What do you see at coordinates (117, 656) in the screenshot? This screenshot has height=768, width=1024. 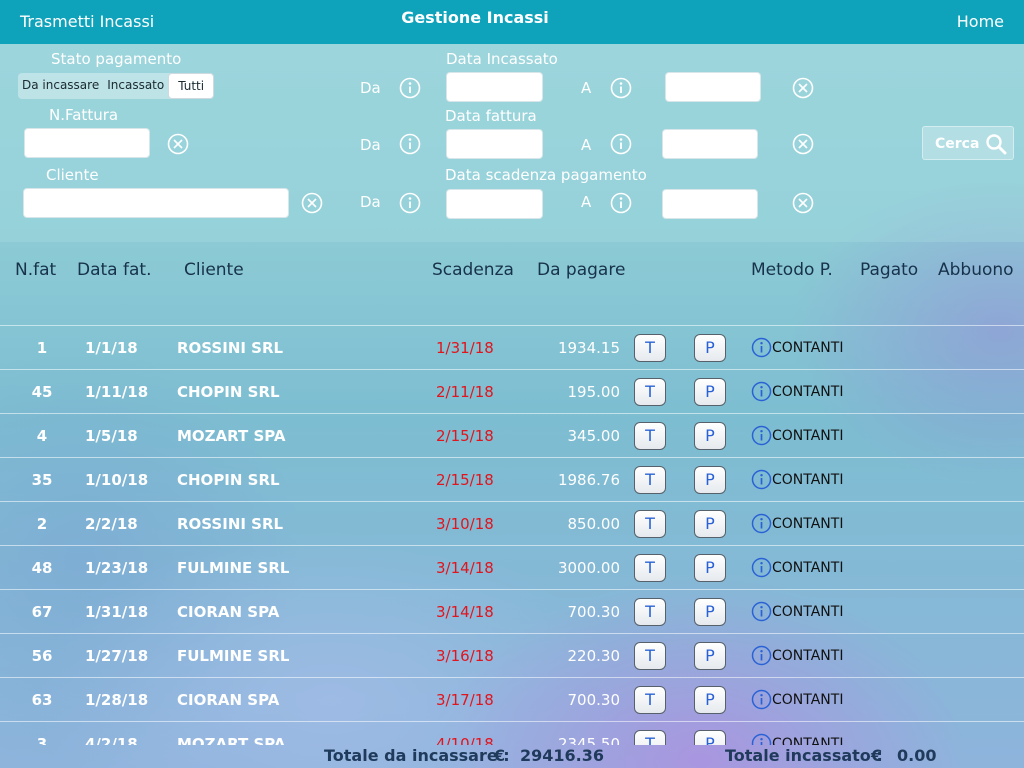 I see `invoice-date: 1/27/18` at bounding box center [117, 656].